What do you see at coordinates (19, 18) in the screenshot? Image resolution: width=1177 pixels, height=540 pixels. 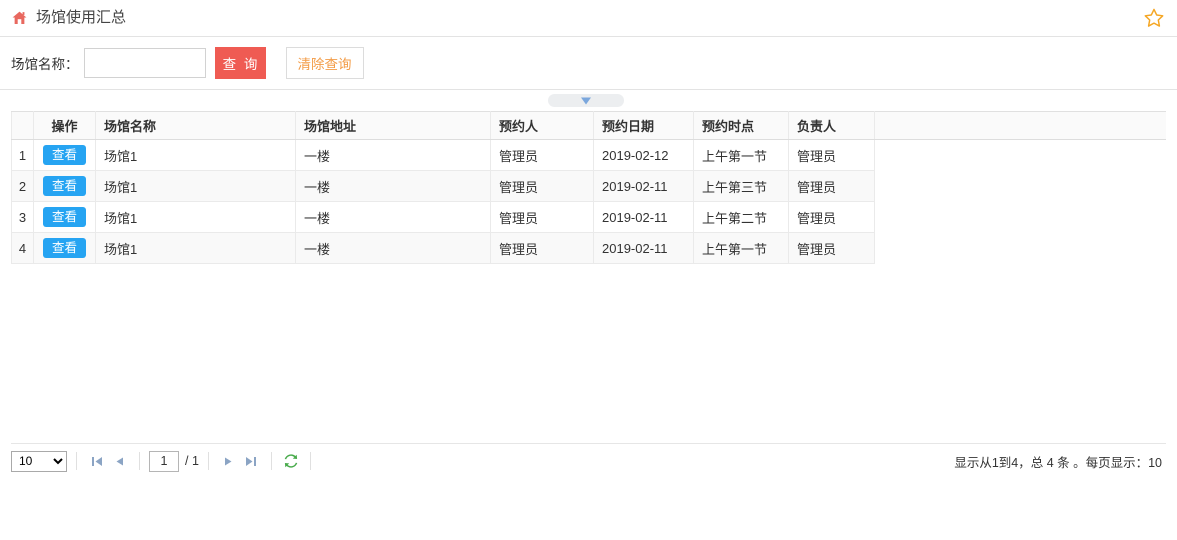 I see `home-icon` at bounding box center [19, 18].